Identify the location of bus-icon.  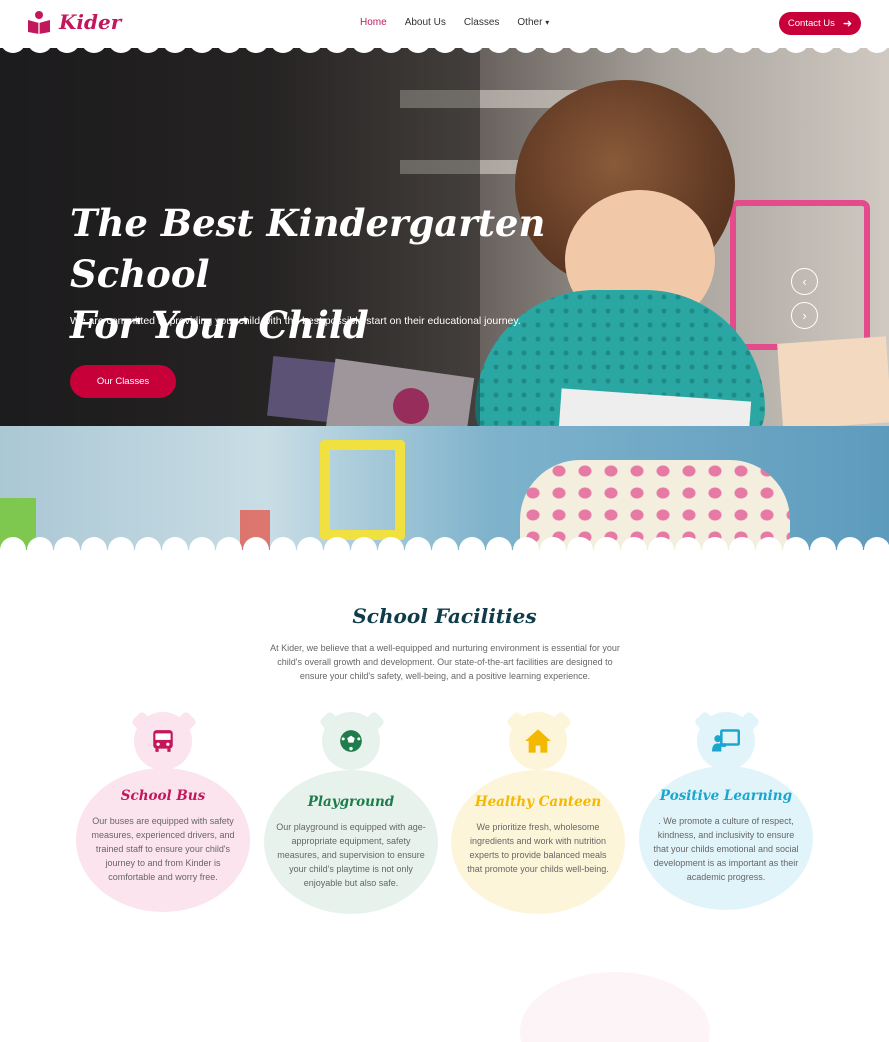
(163, 741).